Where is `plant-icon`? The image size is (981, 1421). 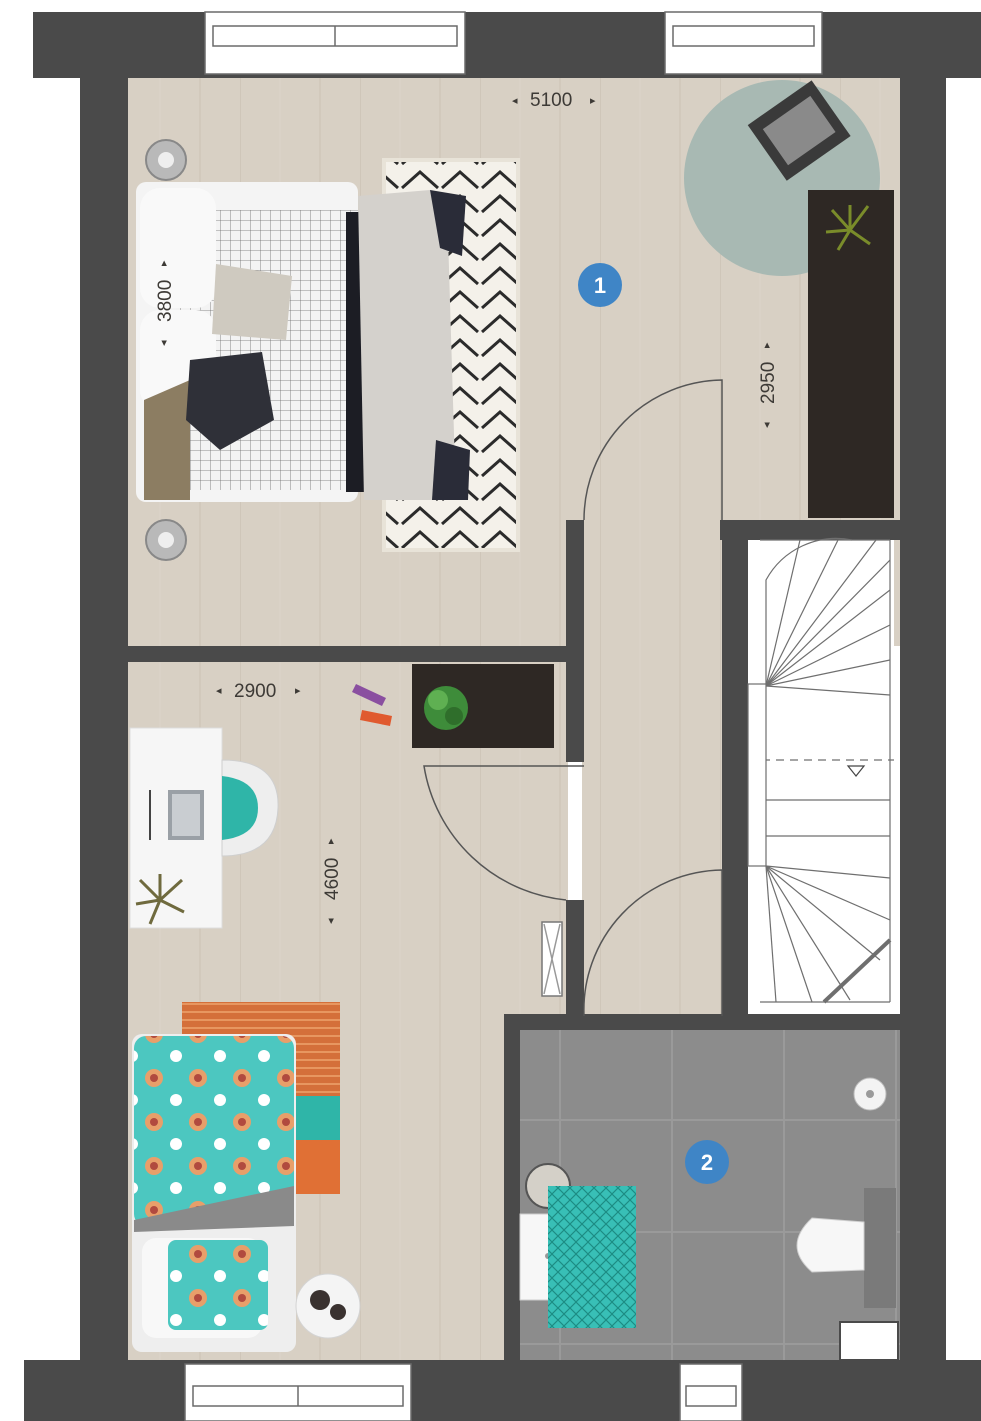
plant-icon is located at coordinates (446, 708).